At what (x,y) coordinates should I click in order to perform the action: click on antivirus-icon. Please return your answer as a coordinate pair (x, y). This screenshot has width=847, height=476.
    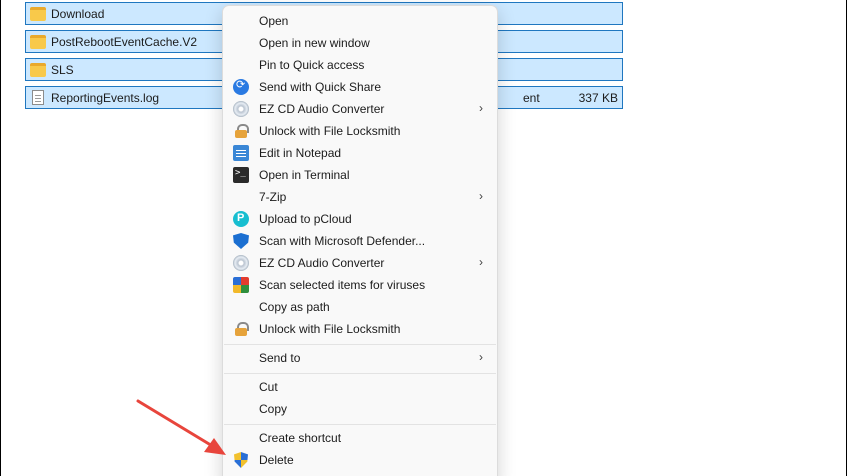
    Looking at the image, I should click on (241, 285).